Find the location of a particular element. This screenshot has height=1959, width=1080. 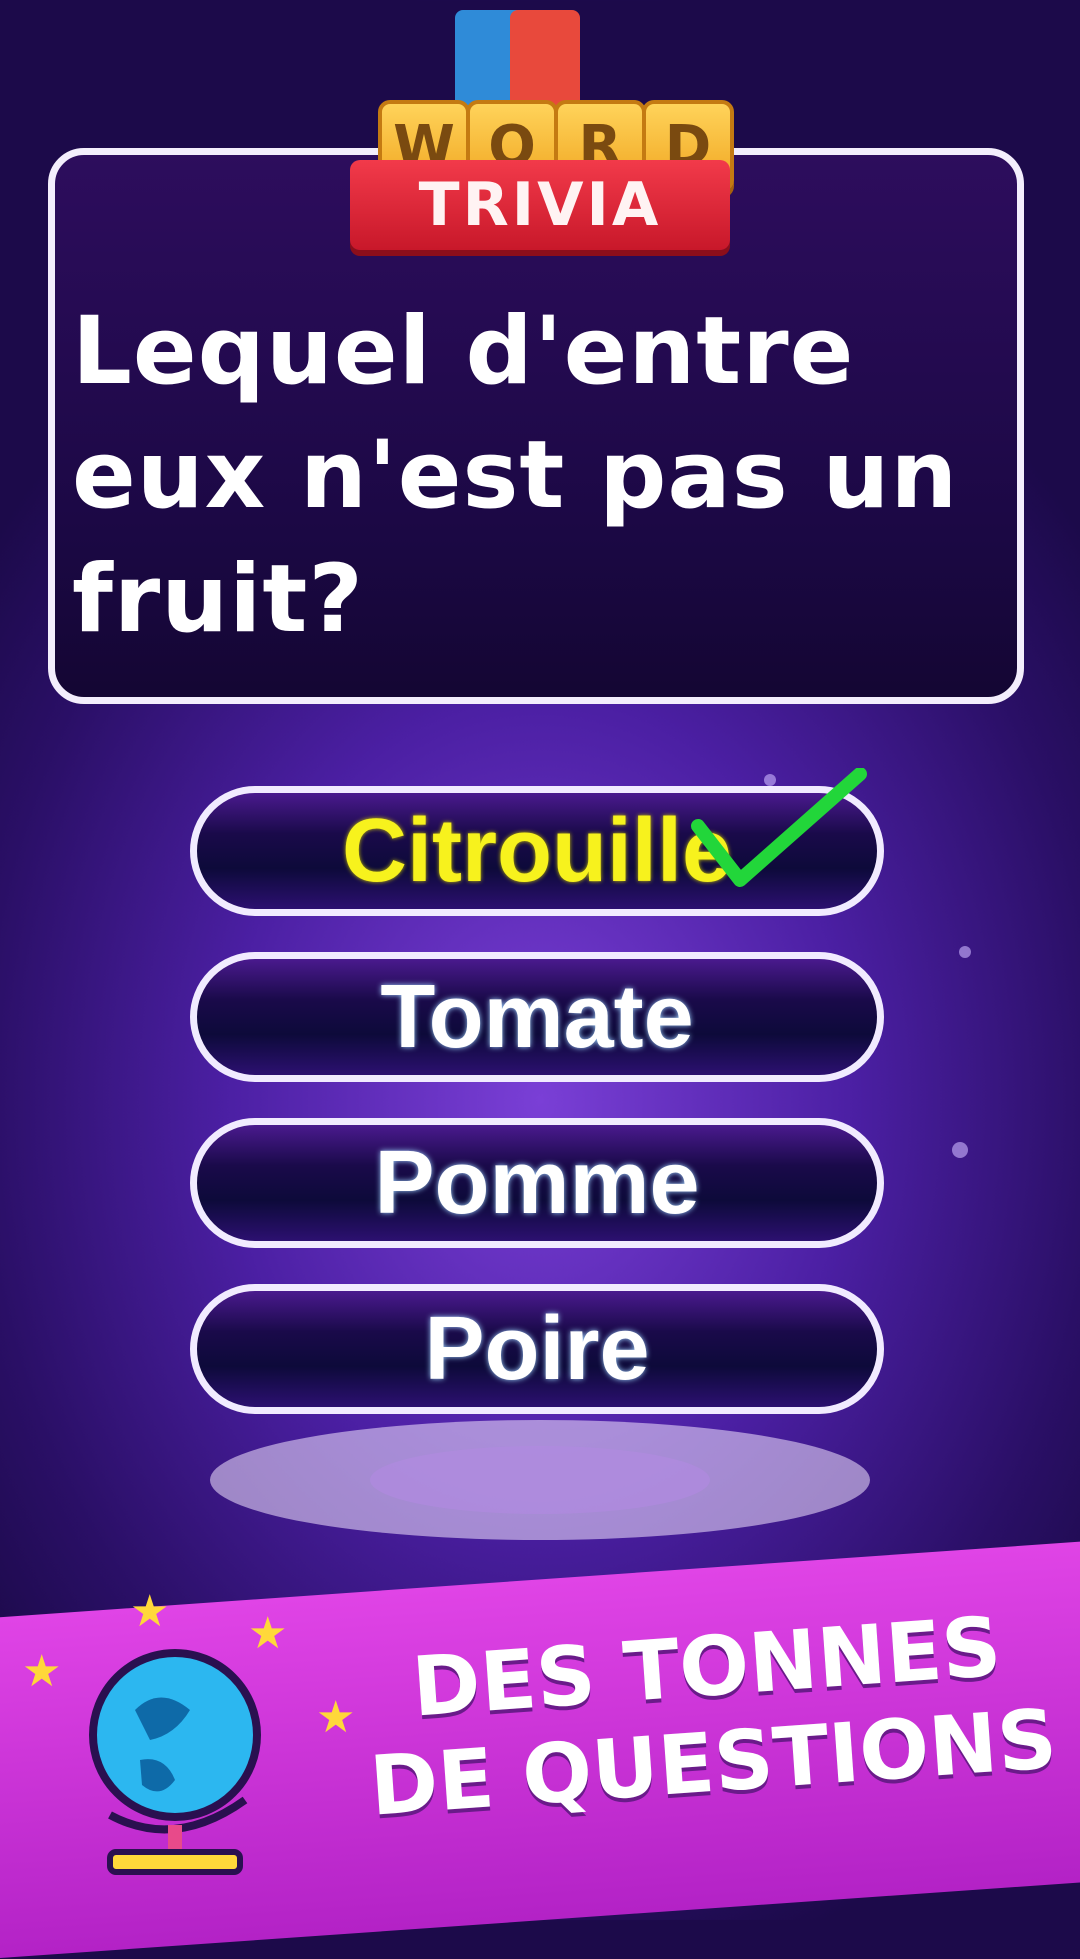

globe-icon is located at coordinates (175, 1762).